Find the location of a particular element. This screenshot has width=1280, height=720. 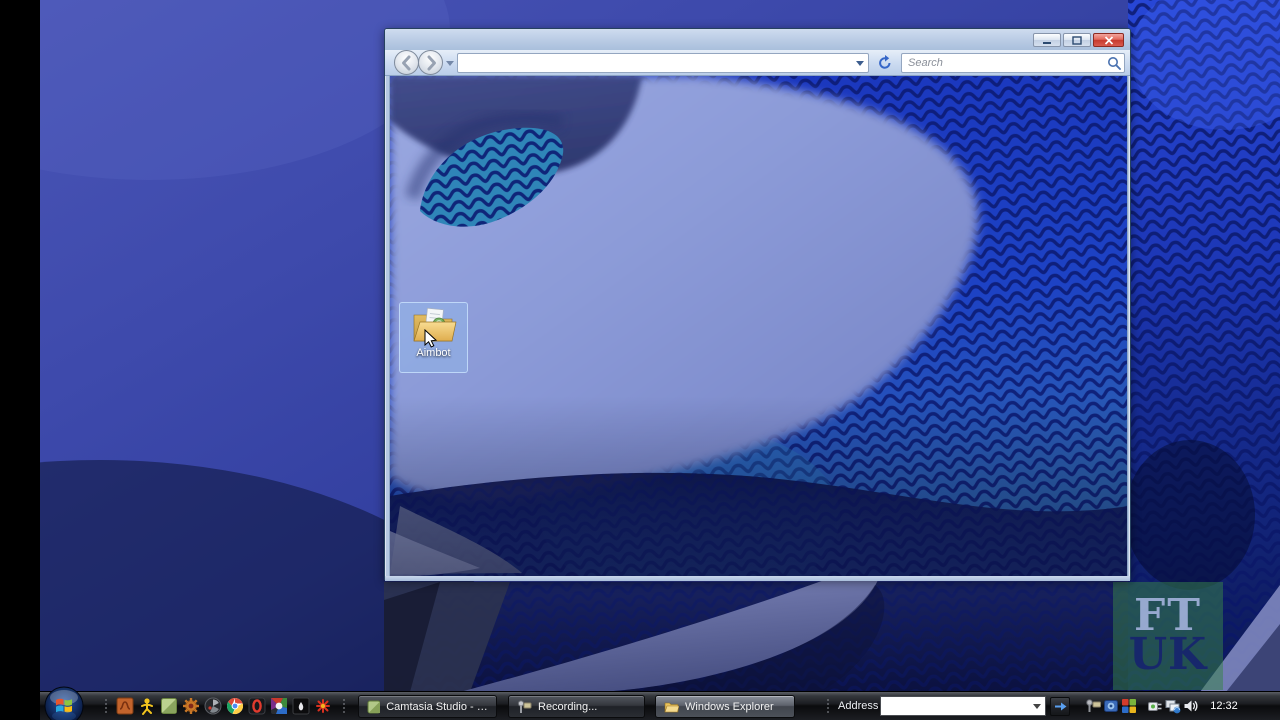

aim-running-man-icon is located at coordinates (147, 706).